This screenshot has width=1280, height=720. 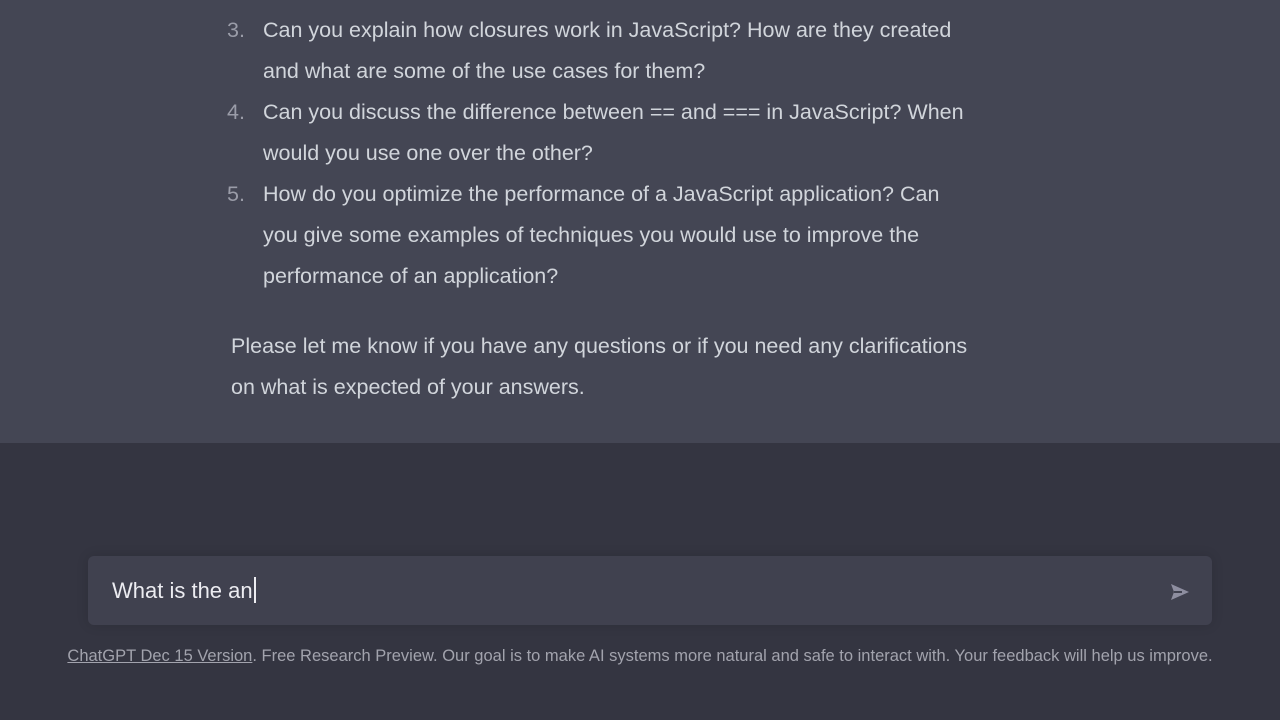 I want to click on message-input-container: What is the an, so click(x=650, y=590).